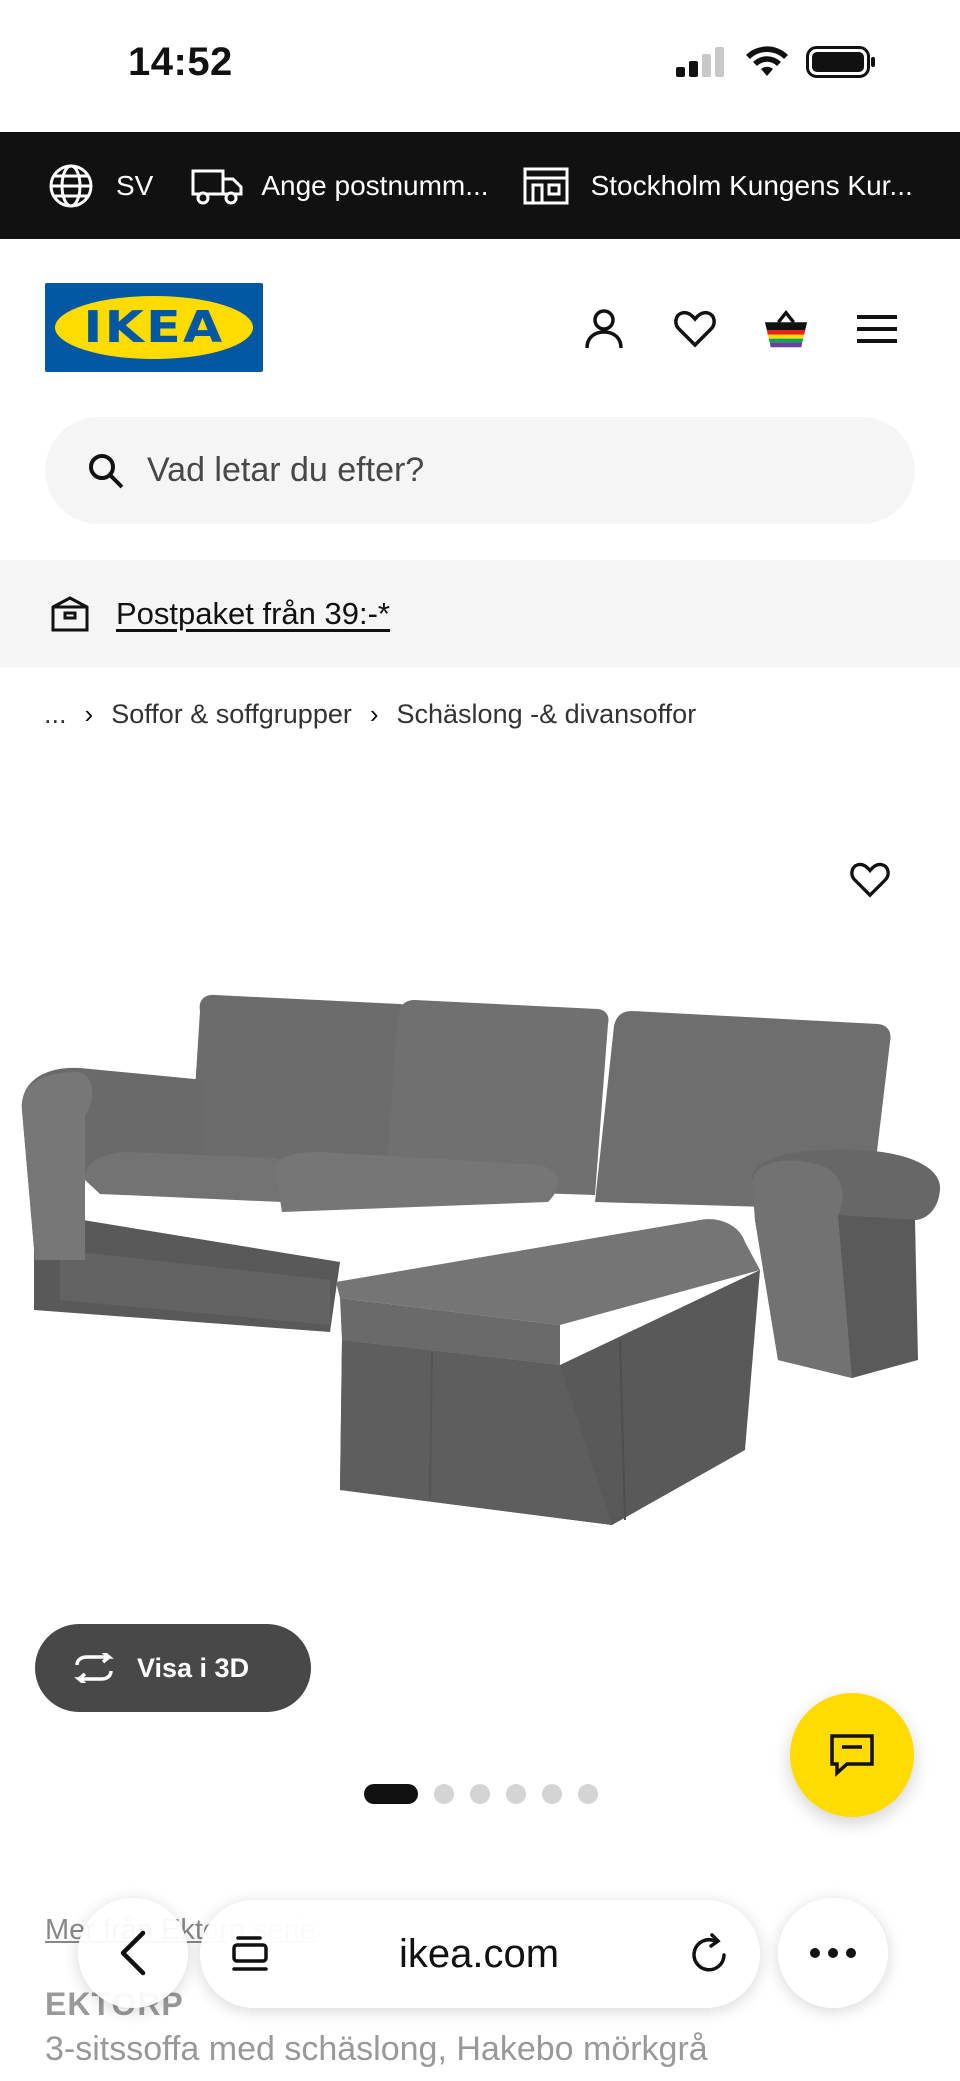 The height and width of the screenshot is (2081, 960). I want to click on chat-icon, so click(852, 1755).